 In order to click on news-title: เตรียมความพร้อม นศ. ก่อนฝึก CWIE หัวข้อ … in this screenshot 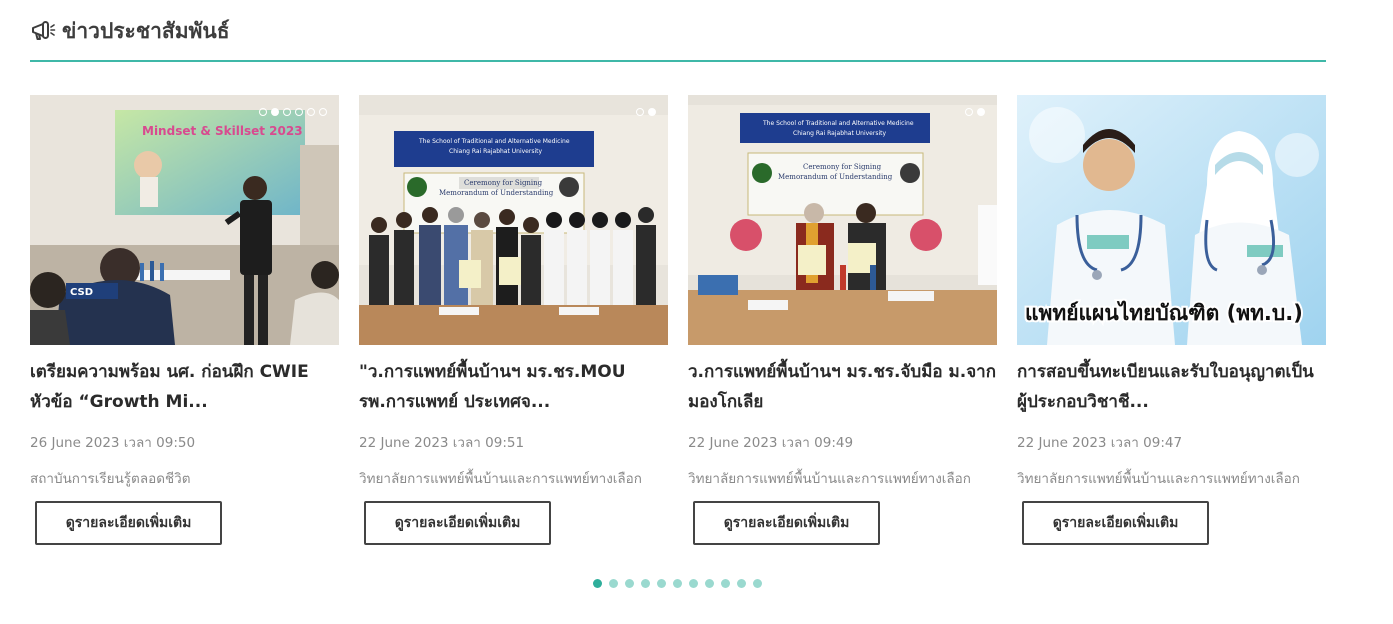, I will do `click(184, 387)`.